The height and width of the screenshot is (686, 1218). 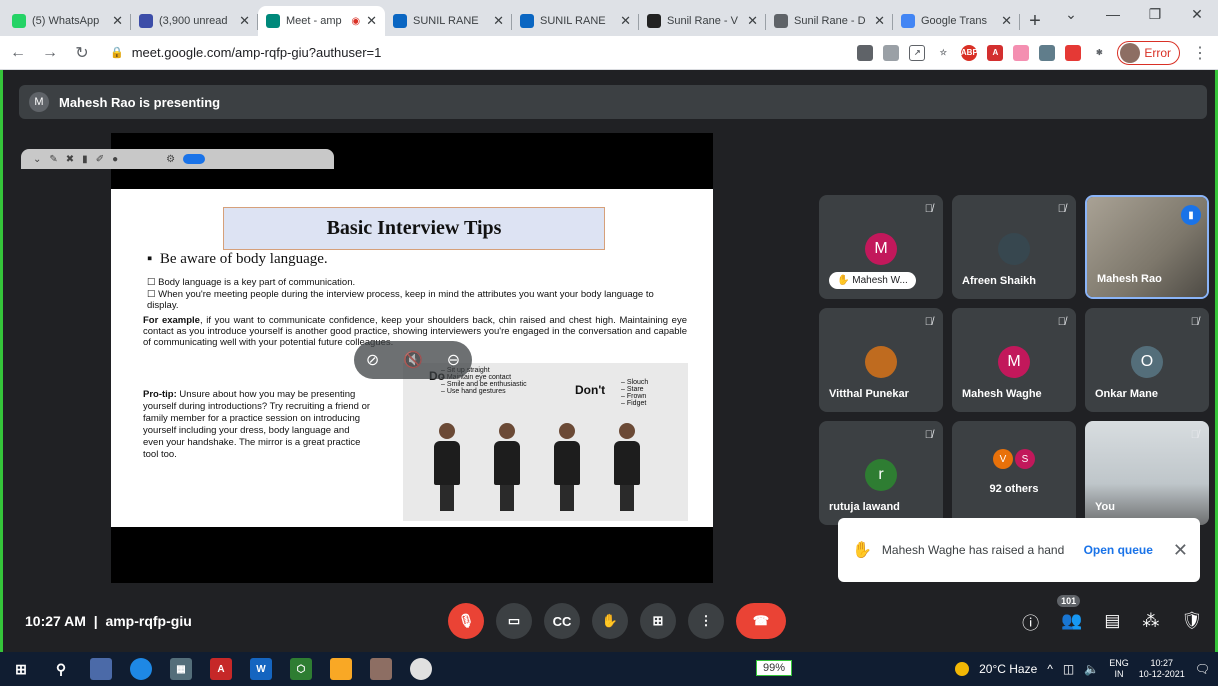 What do you see at coordinates (774, 668) in the screenshot?
I see `battery-indicator: 99%` at bounding box center [774, 668].